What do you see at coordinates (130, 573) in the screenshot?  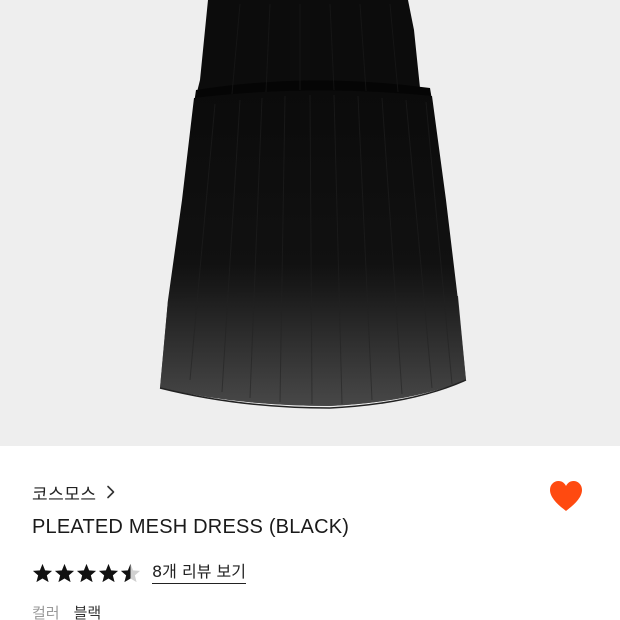 I see `star-half-icon` at bounding box center [130, 573].